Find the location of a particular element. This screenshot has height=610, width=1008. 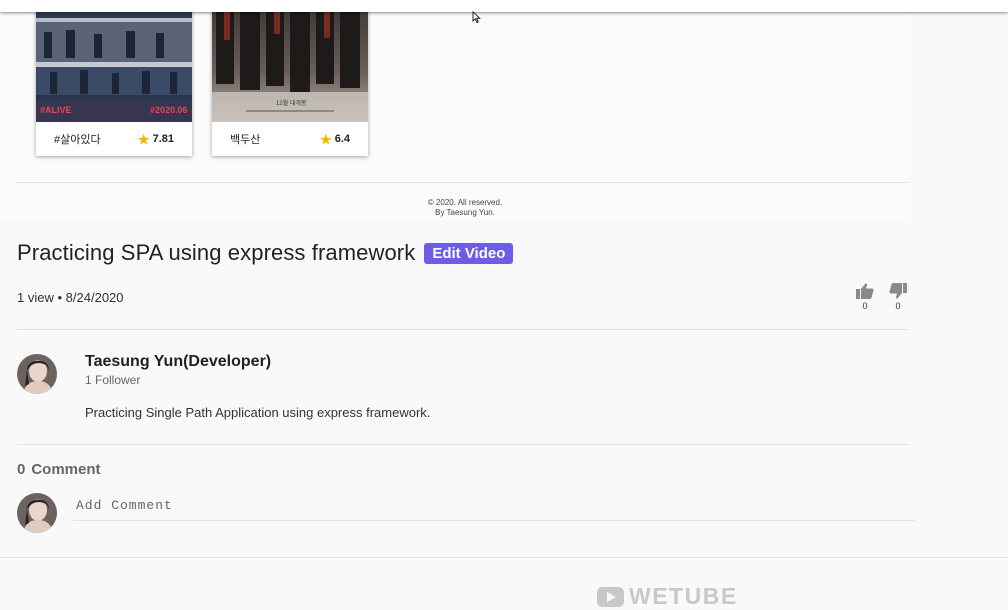

movie-rating: ★ 7.81 is located at coordinates (156, 139).